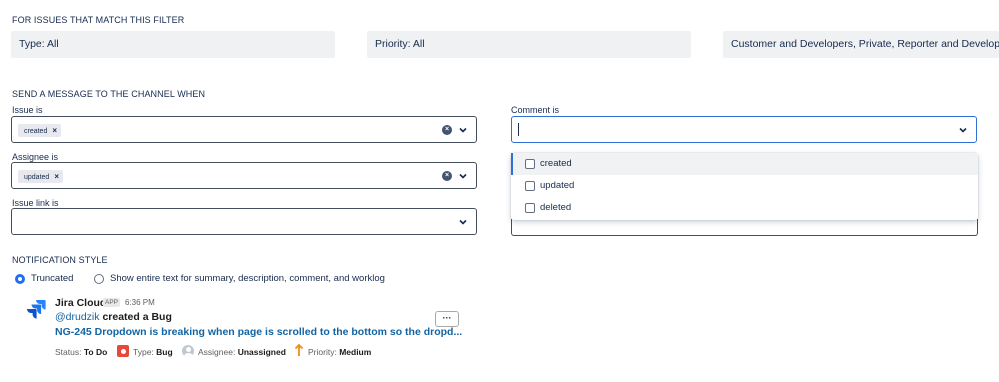 The image size is (999, 382). What do you see at coordinates (557, 185) in the screenshot?
I see `option-label: updated` at bounding box center [557, 185].